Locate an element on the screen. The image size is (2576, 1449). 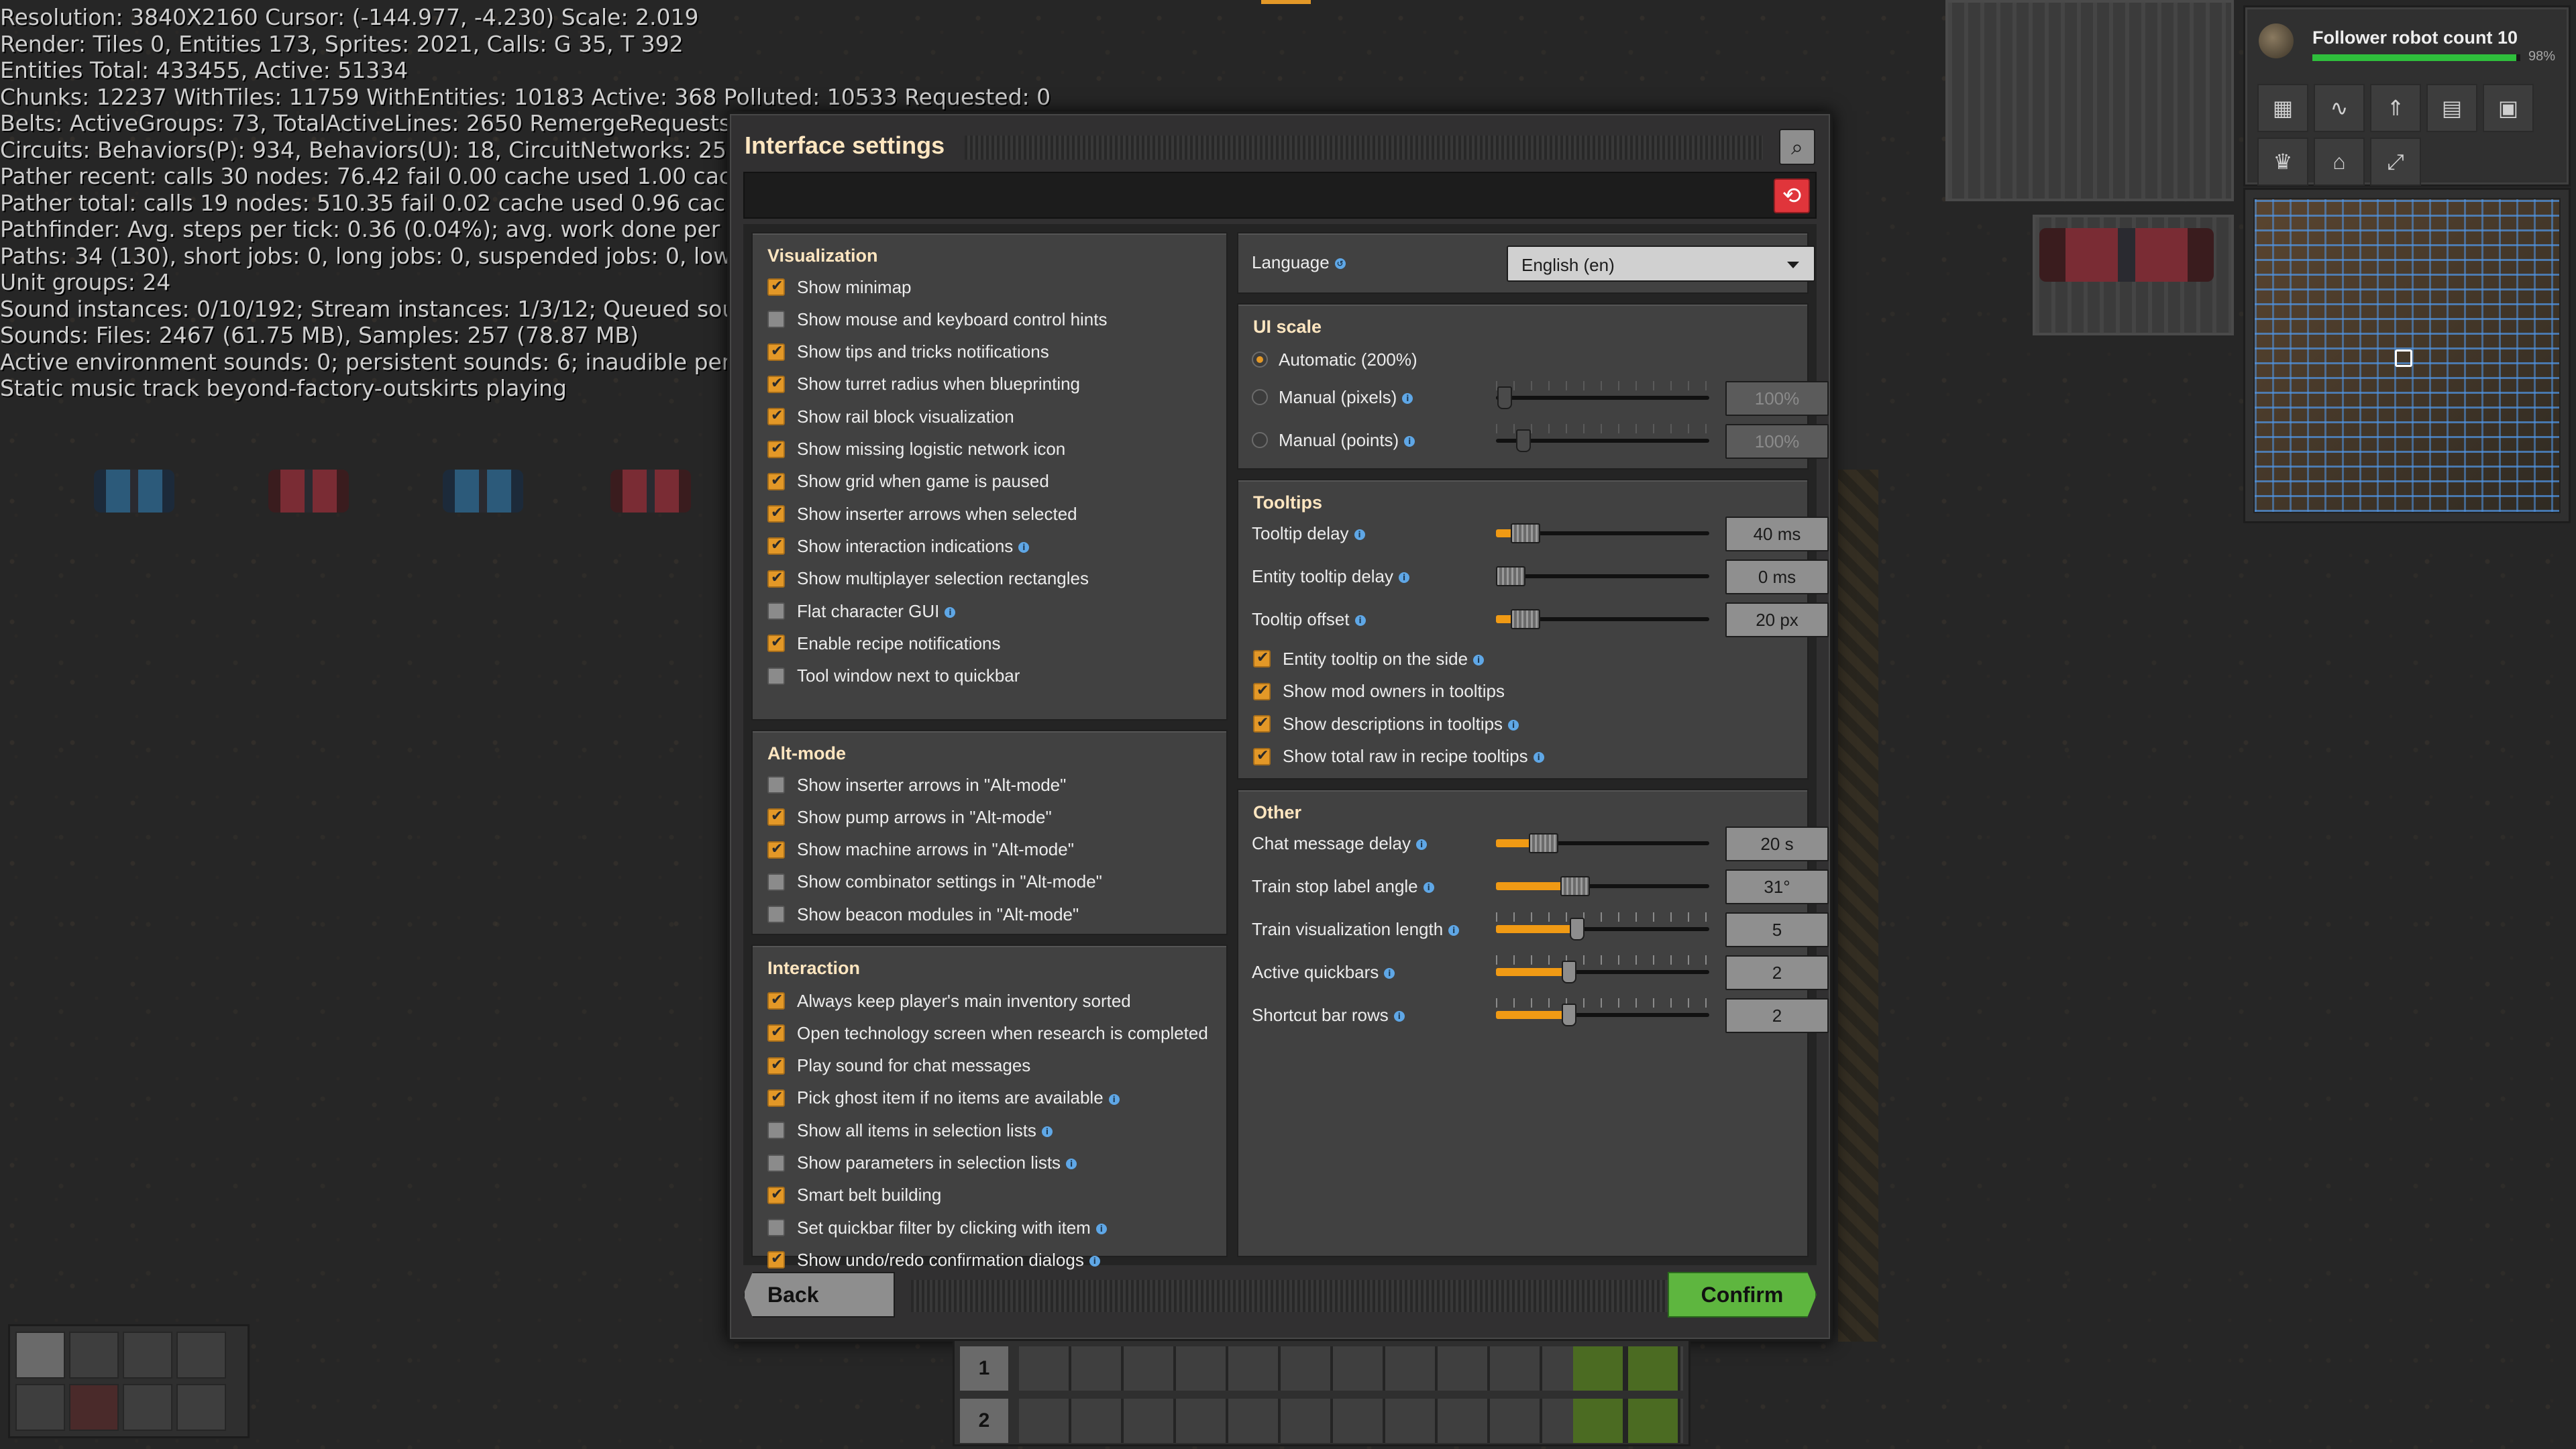
minimap is located at coordinates (2407, 355).